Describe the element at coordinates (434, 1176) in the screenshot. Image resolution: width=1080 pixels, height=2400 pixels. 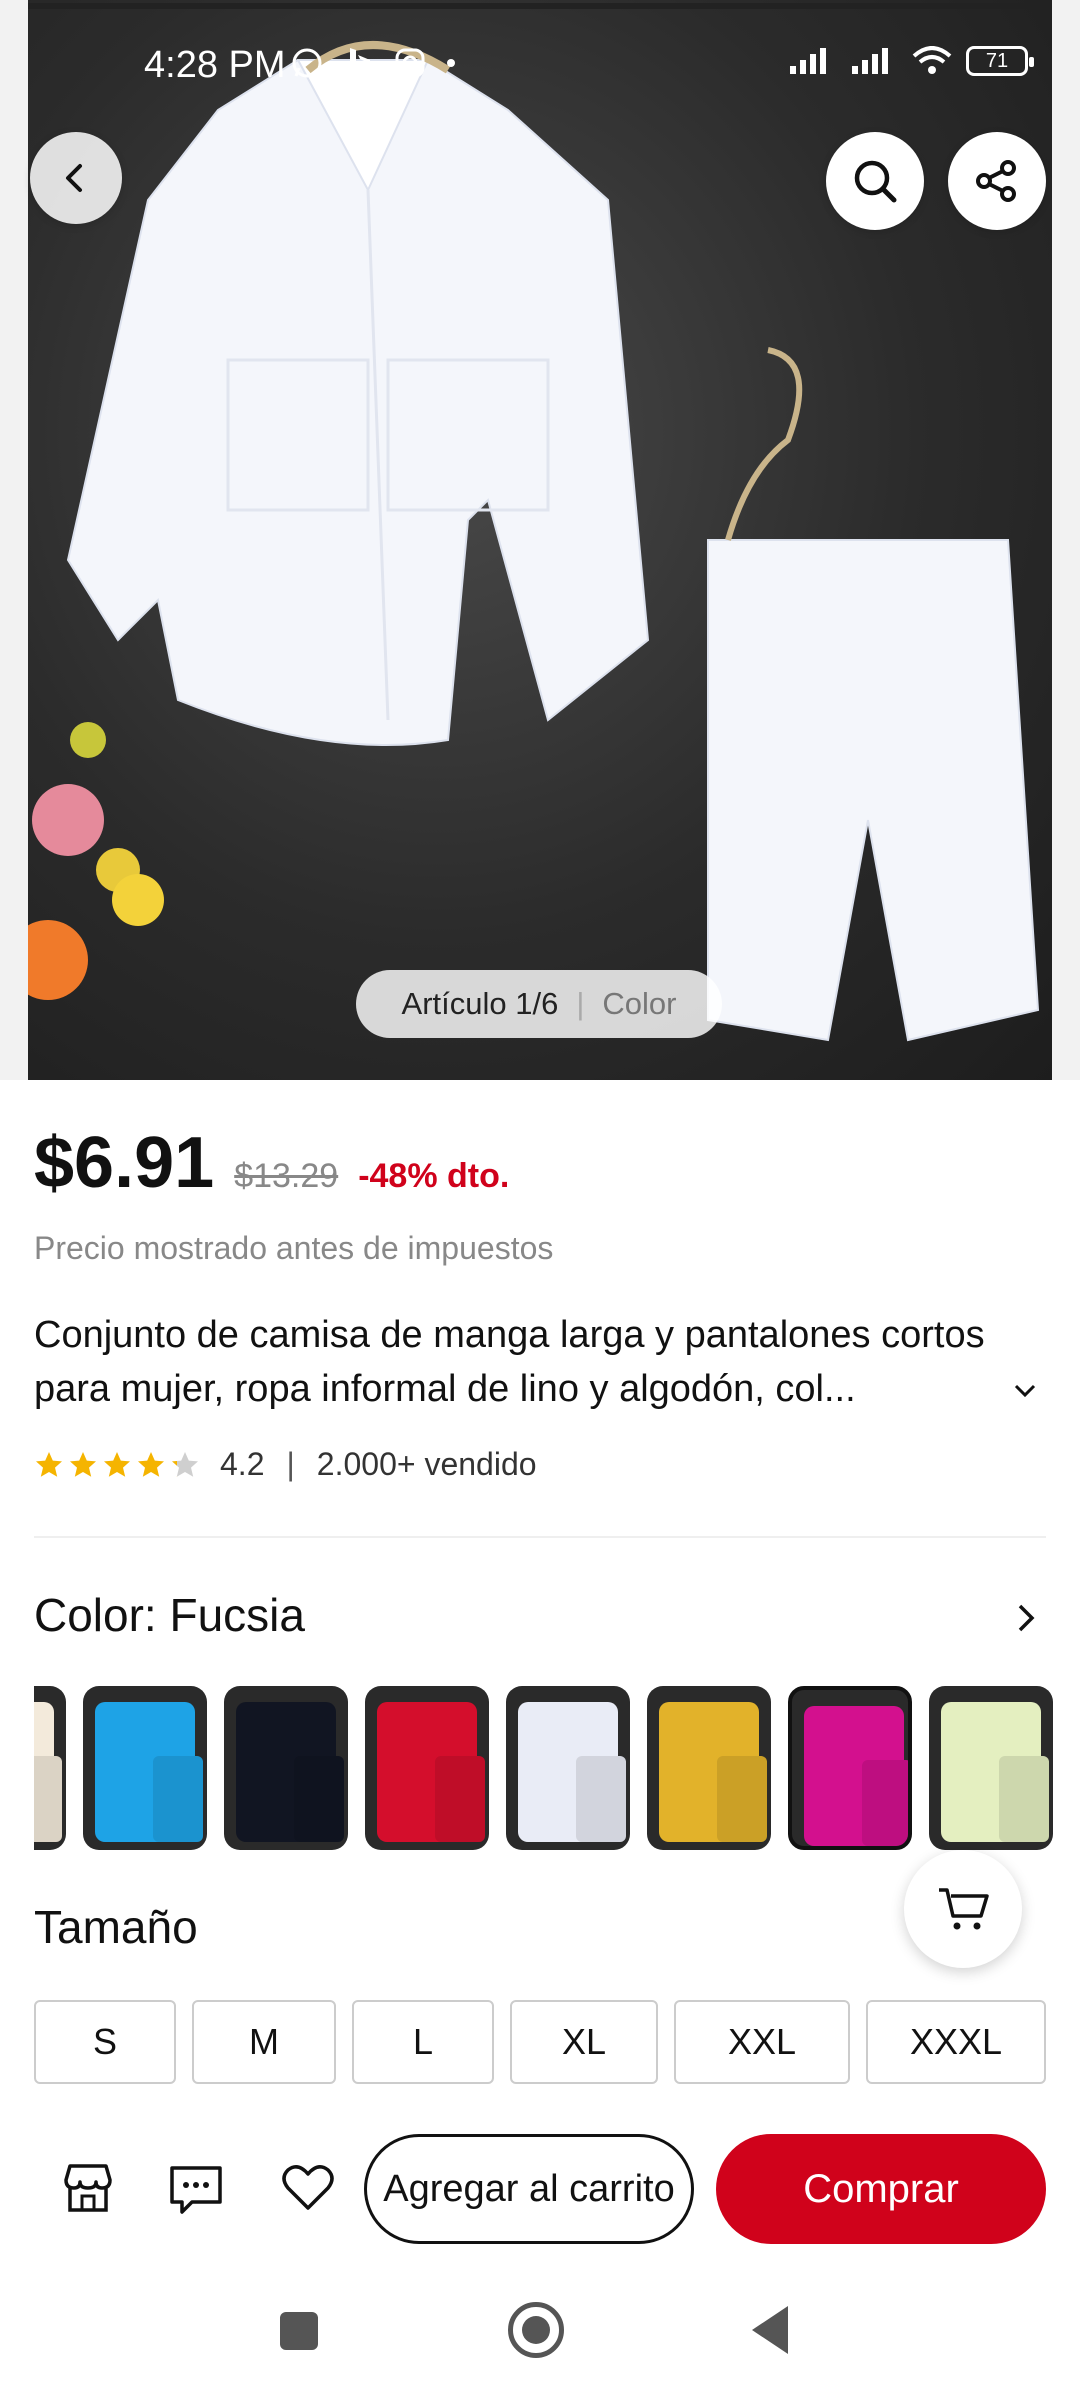
I see `discount-badge: -48% dto.` at that location.